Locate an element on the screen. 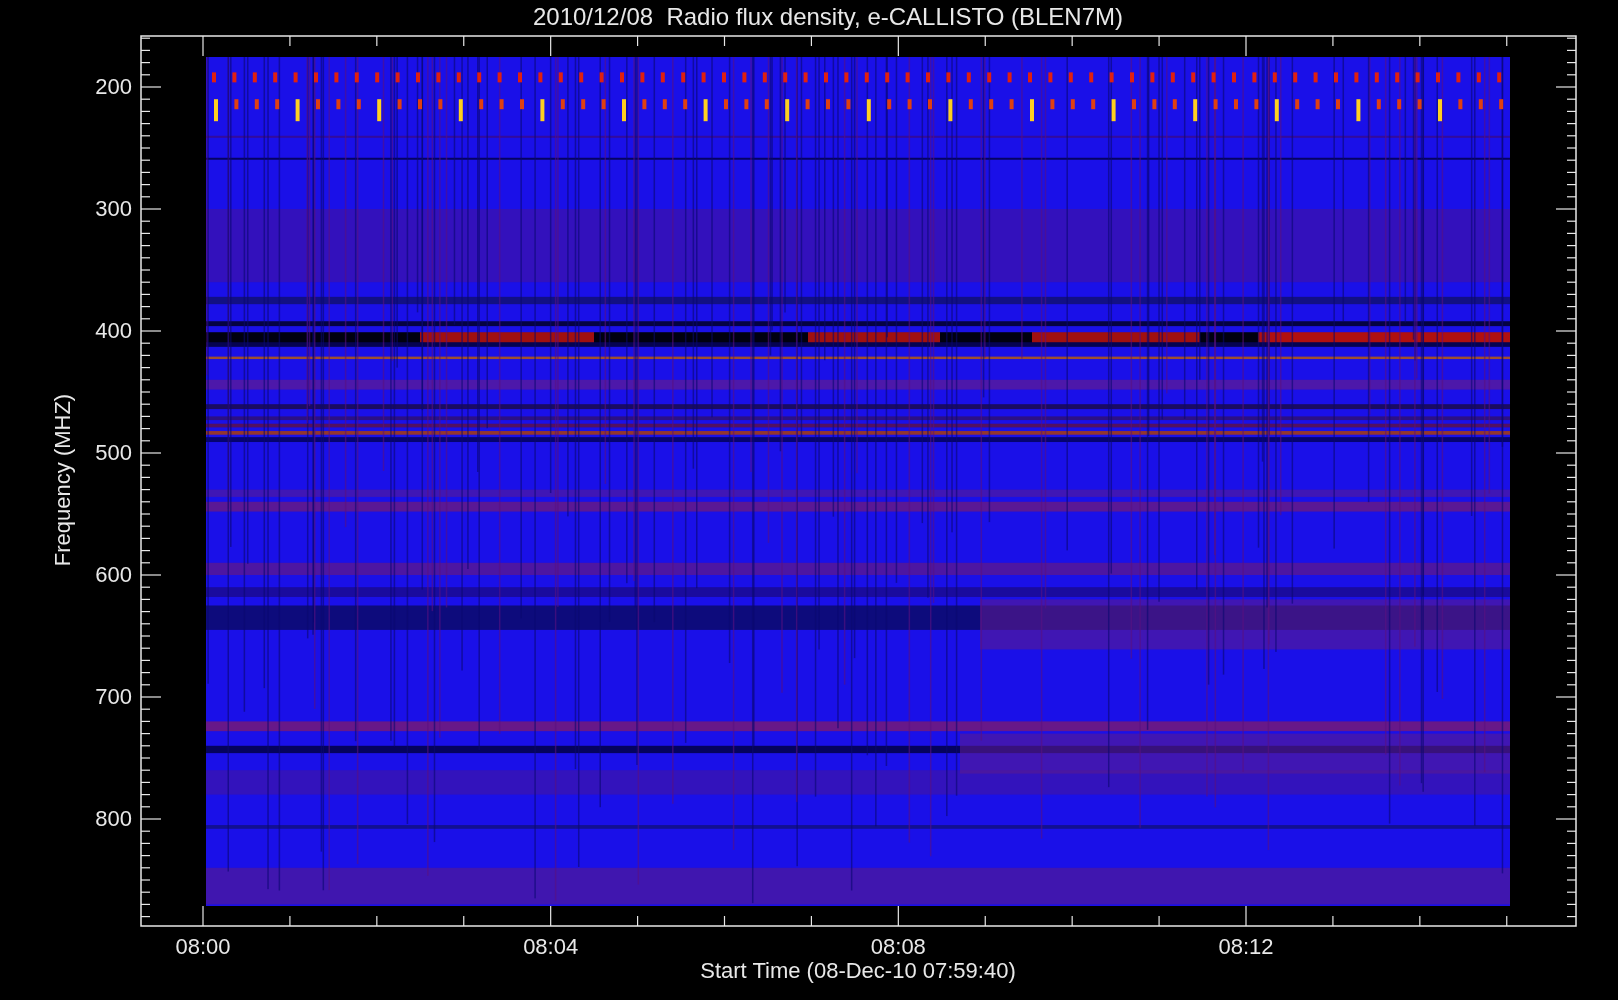  tick-label: 700 is located at coordinates (113, 696).